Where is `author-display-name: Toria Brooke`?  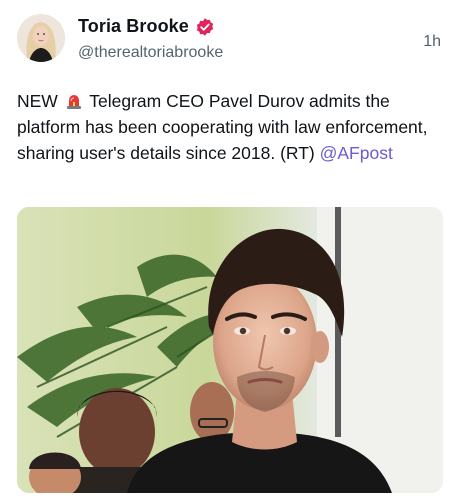 author-display-name: Toria Brooke is located at coordinates (133, 26).